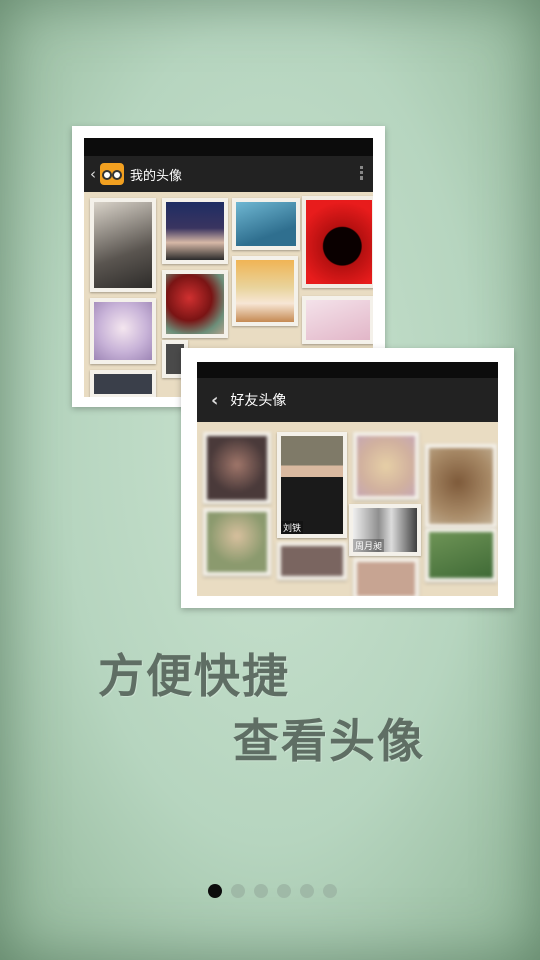  I want to click on friend-avatars-screen: ‹ 好友头像 刘铁 周月昶, so click(347, 479).